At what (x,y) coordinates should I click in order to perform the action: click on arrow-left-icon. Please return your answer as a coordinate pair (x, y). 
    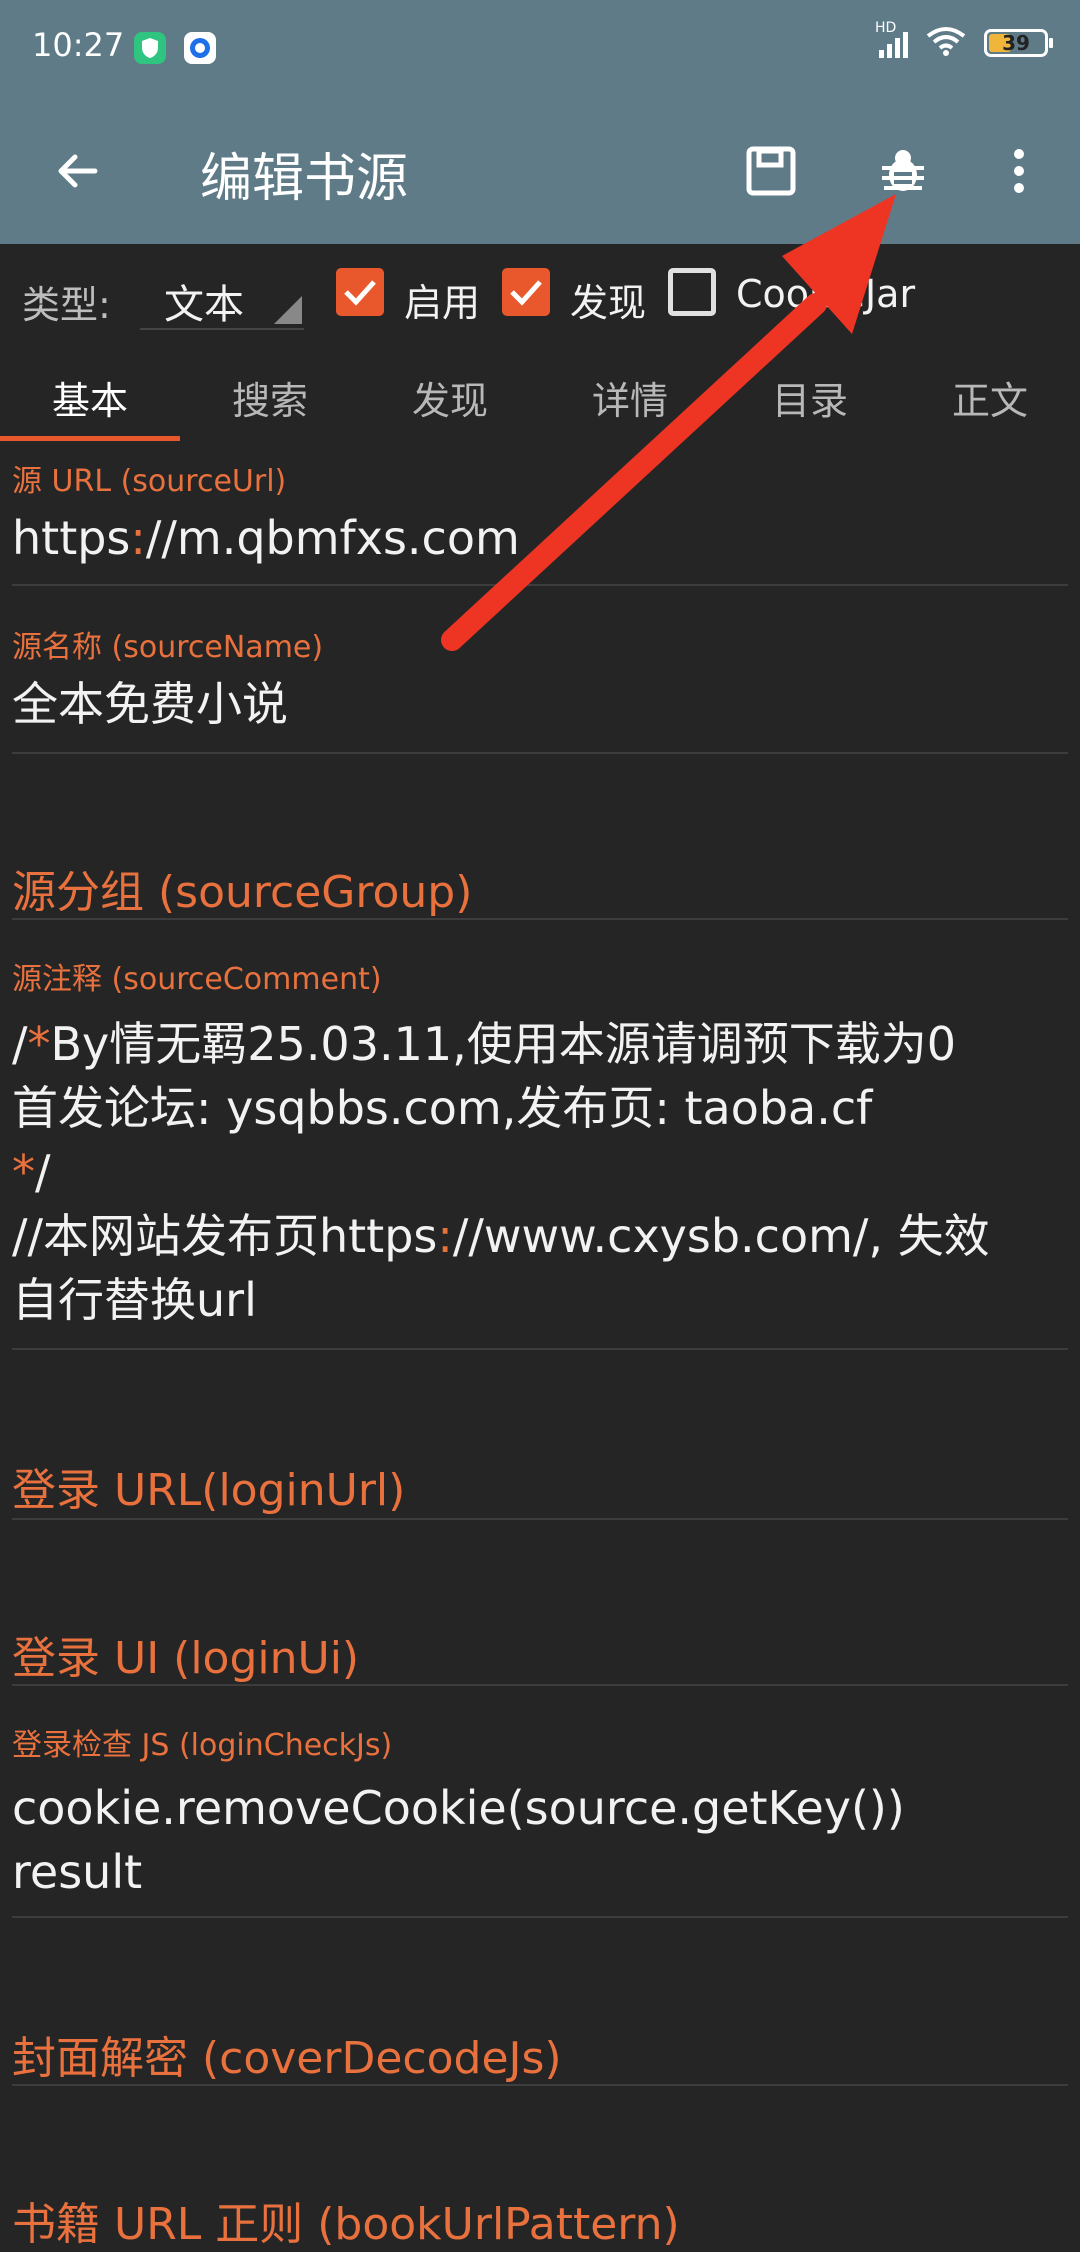
    Looking at the image, I should click on (77, 171).